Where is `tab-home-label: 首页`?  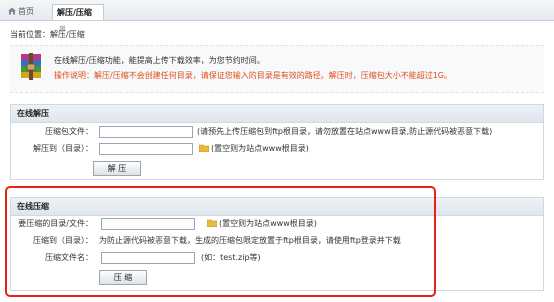
tab-home-label: 首页 is located at coordinates (26, 11).